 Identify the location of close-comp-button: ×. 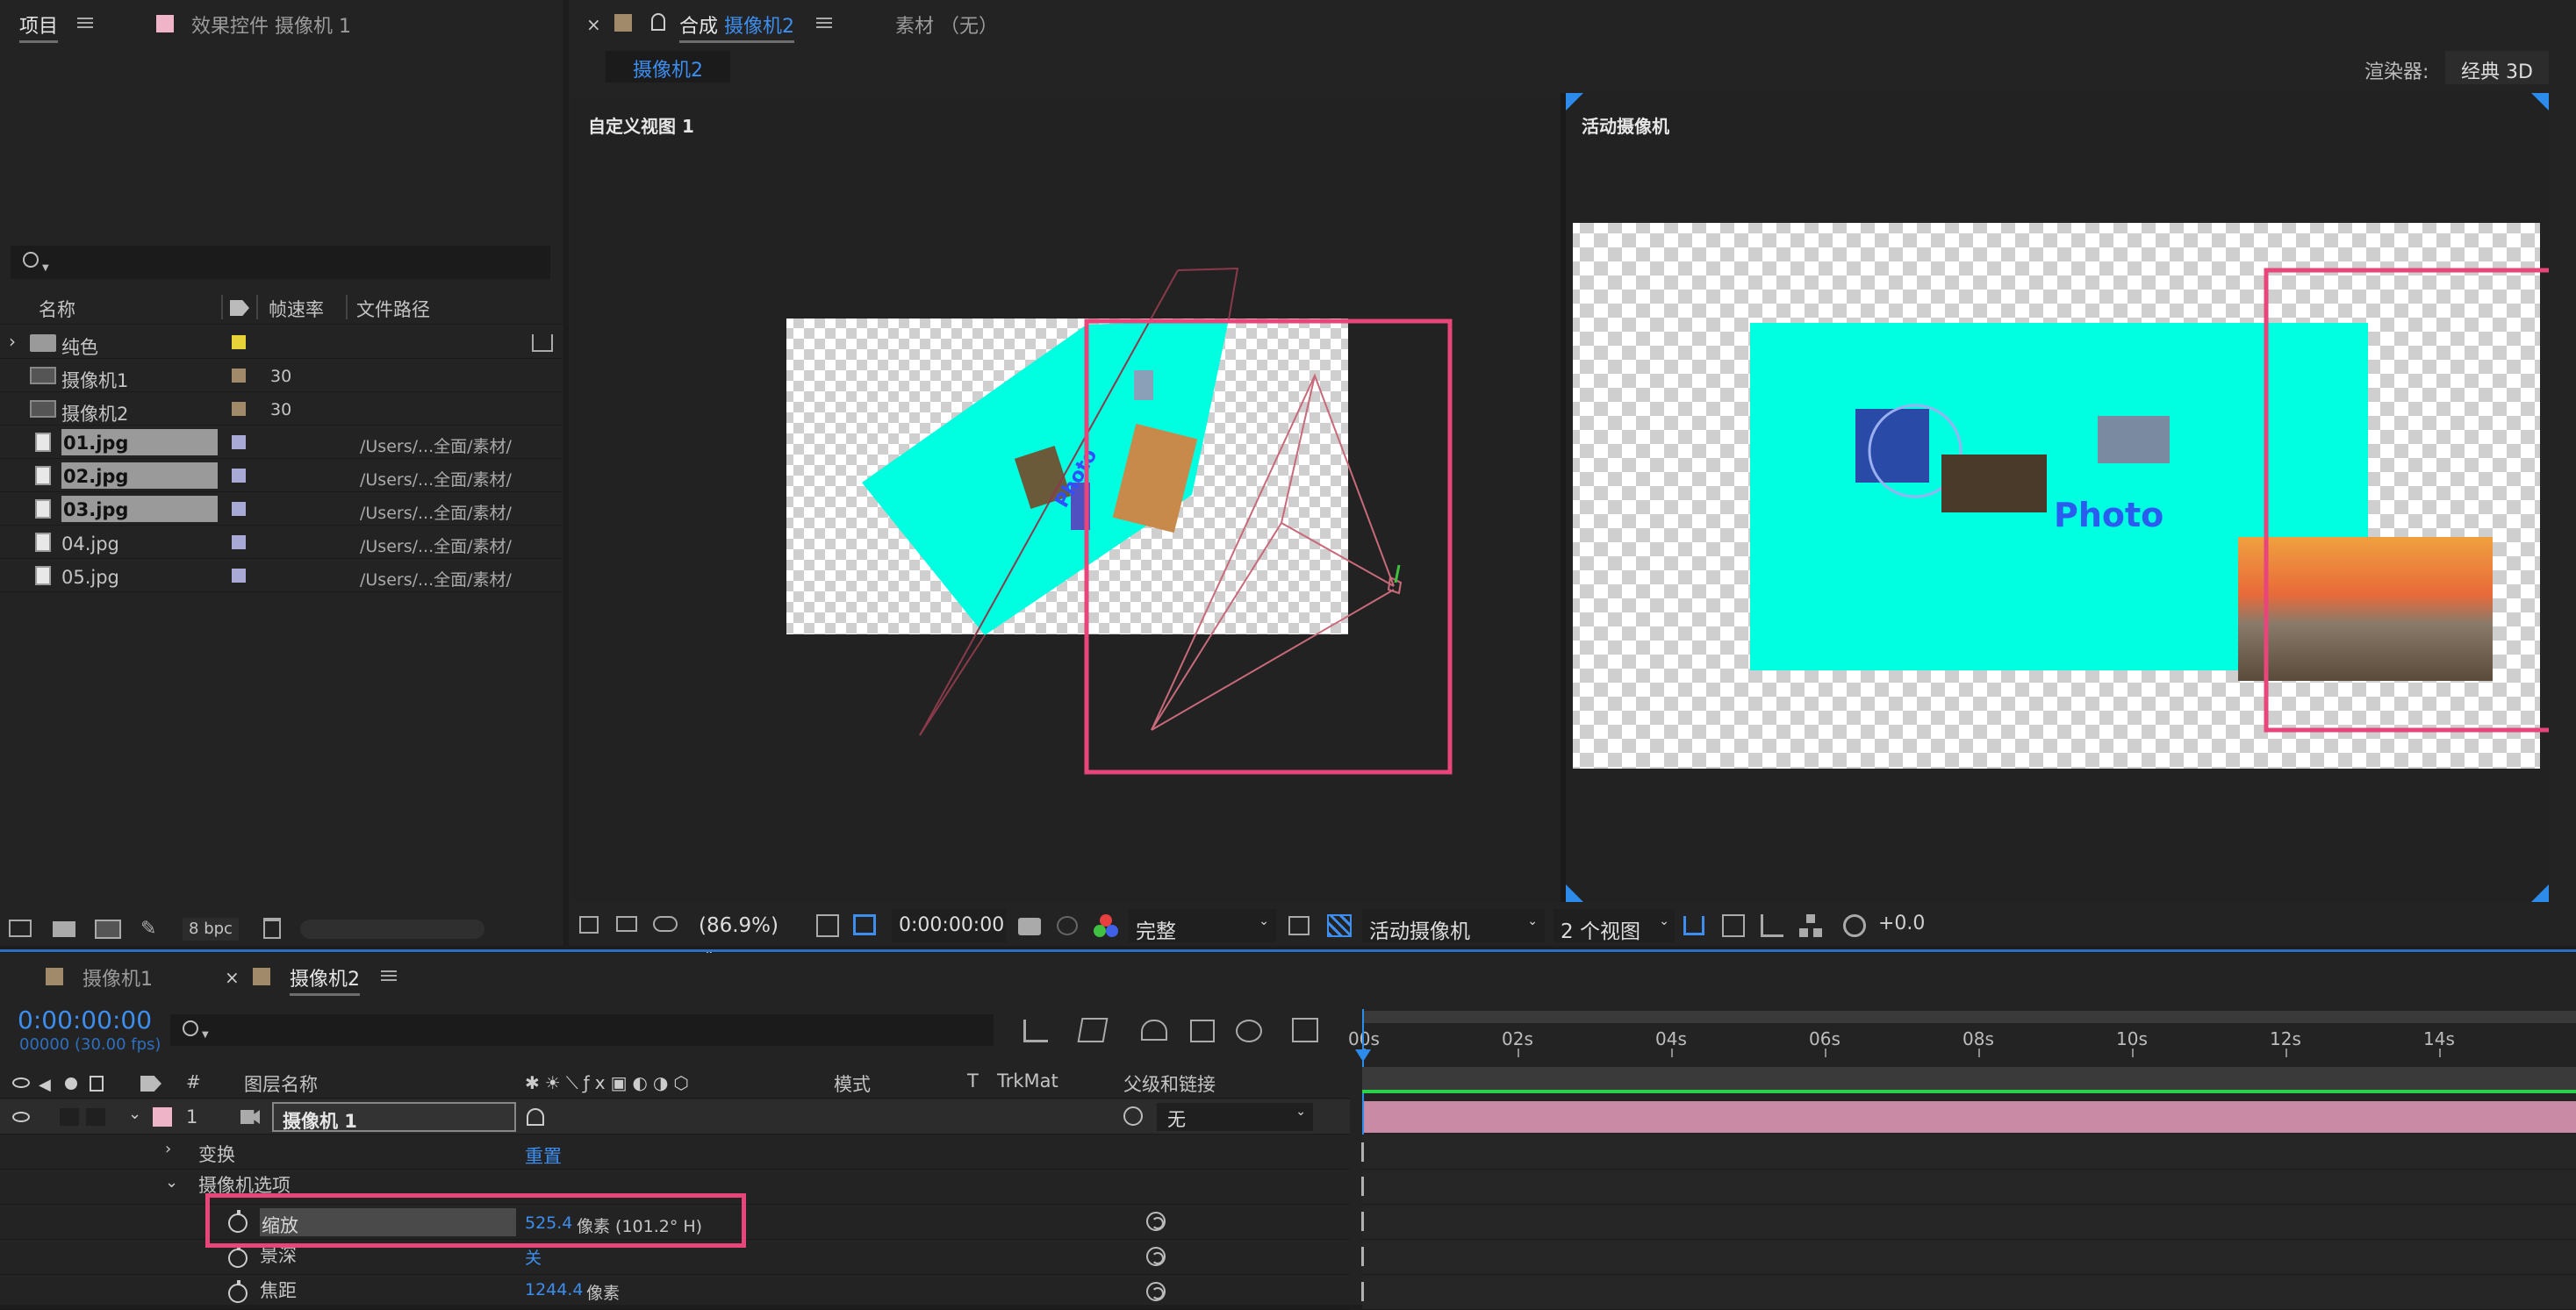
(593, 25).